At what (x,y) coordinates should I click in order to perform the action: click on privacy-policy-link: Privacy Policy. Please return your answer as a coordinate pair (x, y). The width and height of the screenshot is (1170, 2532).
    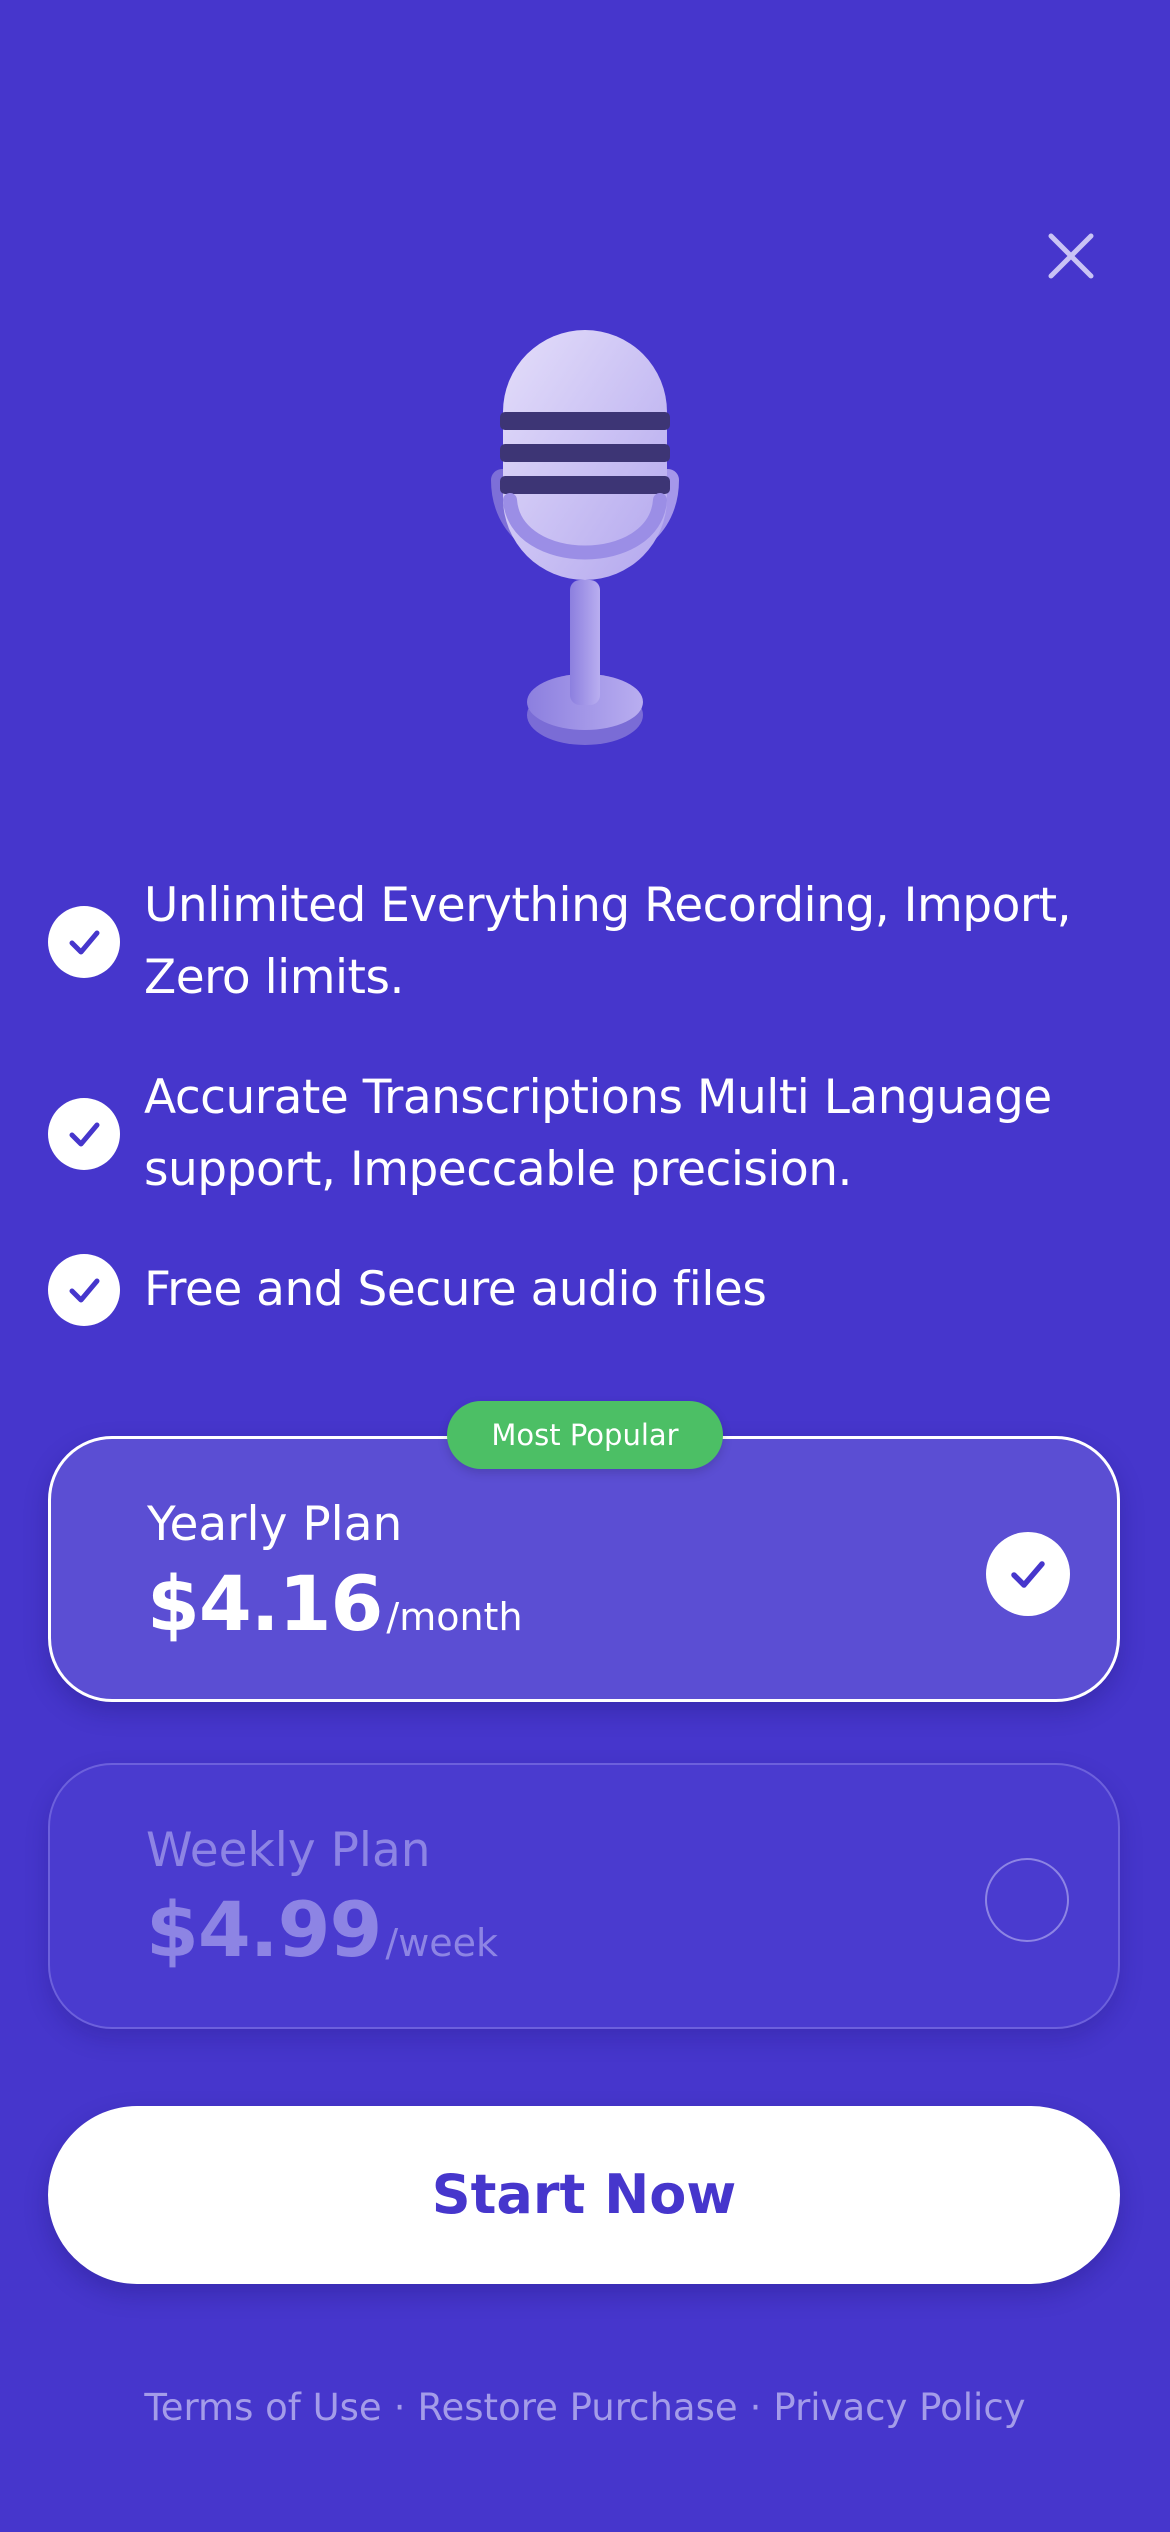
    Looking at the image, I should click on (899, 2407).